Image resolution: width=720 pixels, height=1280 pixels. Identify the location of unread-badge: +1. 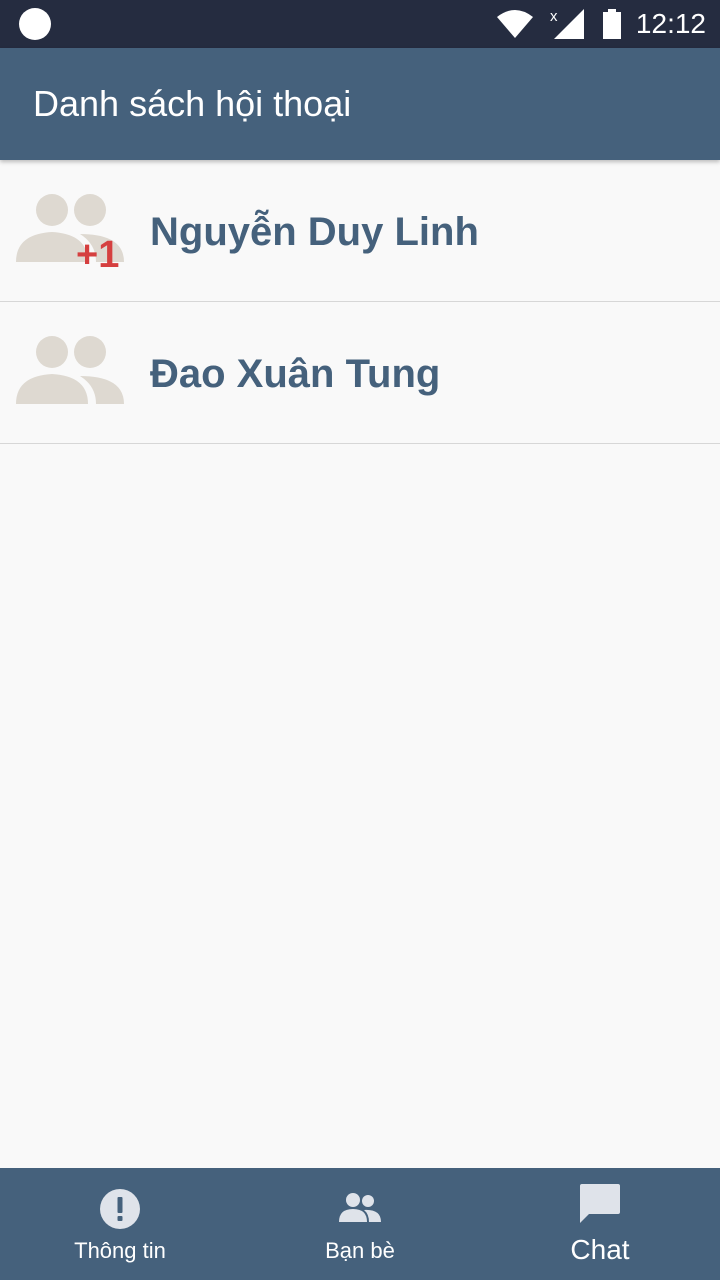
(98, 255).